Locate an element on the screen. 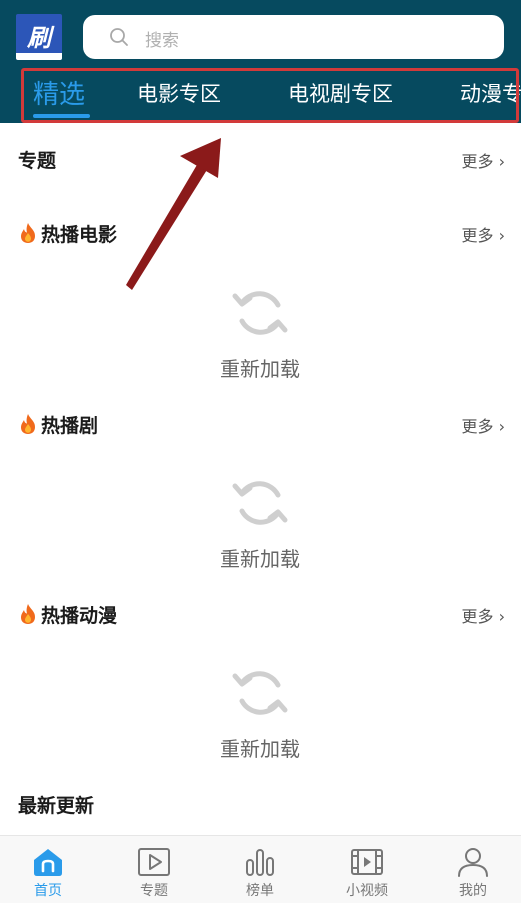 The height and width of the screenshot is (903, 521). more-link-hot-movies: 更多 › is located at coordinates (484, 234).